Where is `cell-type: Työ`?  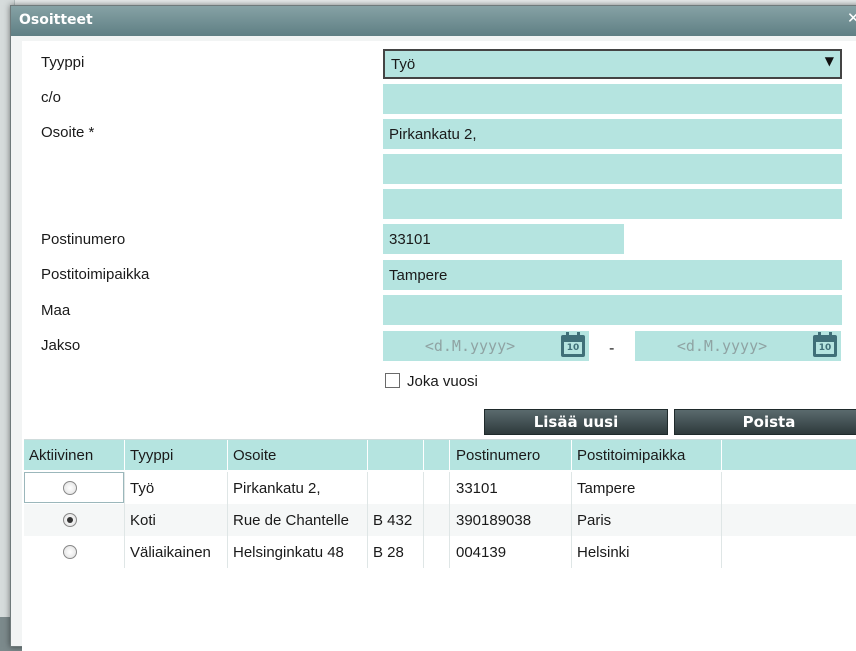 cell-type: Työ is located at coordinates (142, 488).